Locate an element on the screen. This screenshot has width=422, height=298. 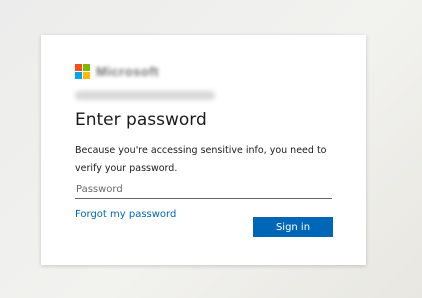
microsoft-logo-icon is located at coordinates (82, 71).